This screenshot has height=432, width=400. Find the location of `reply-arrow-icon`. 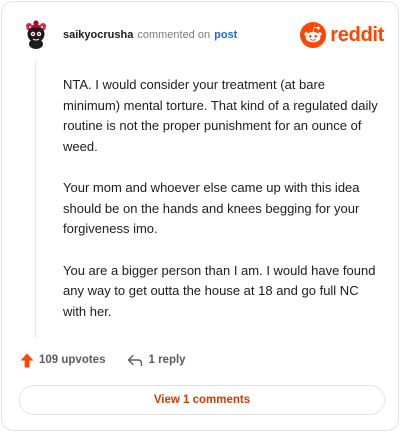

reply-arrow-icon is located at coordinates (135, 360).